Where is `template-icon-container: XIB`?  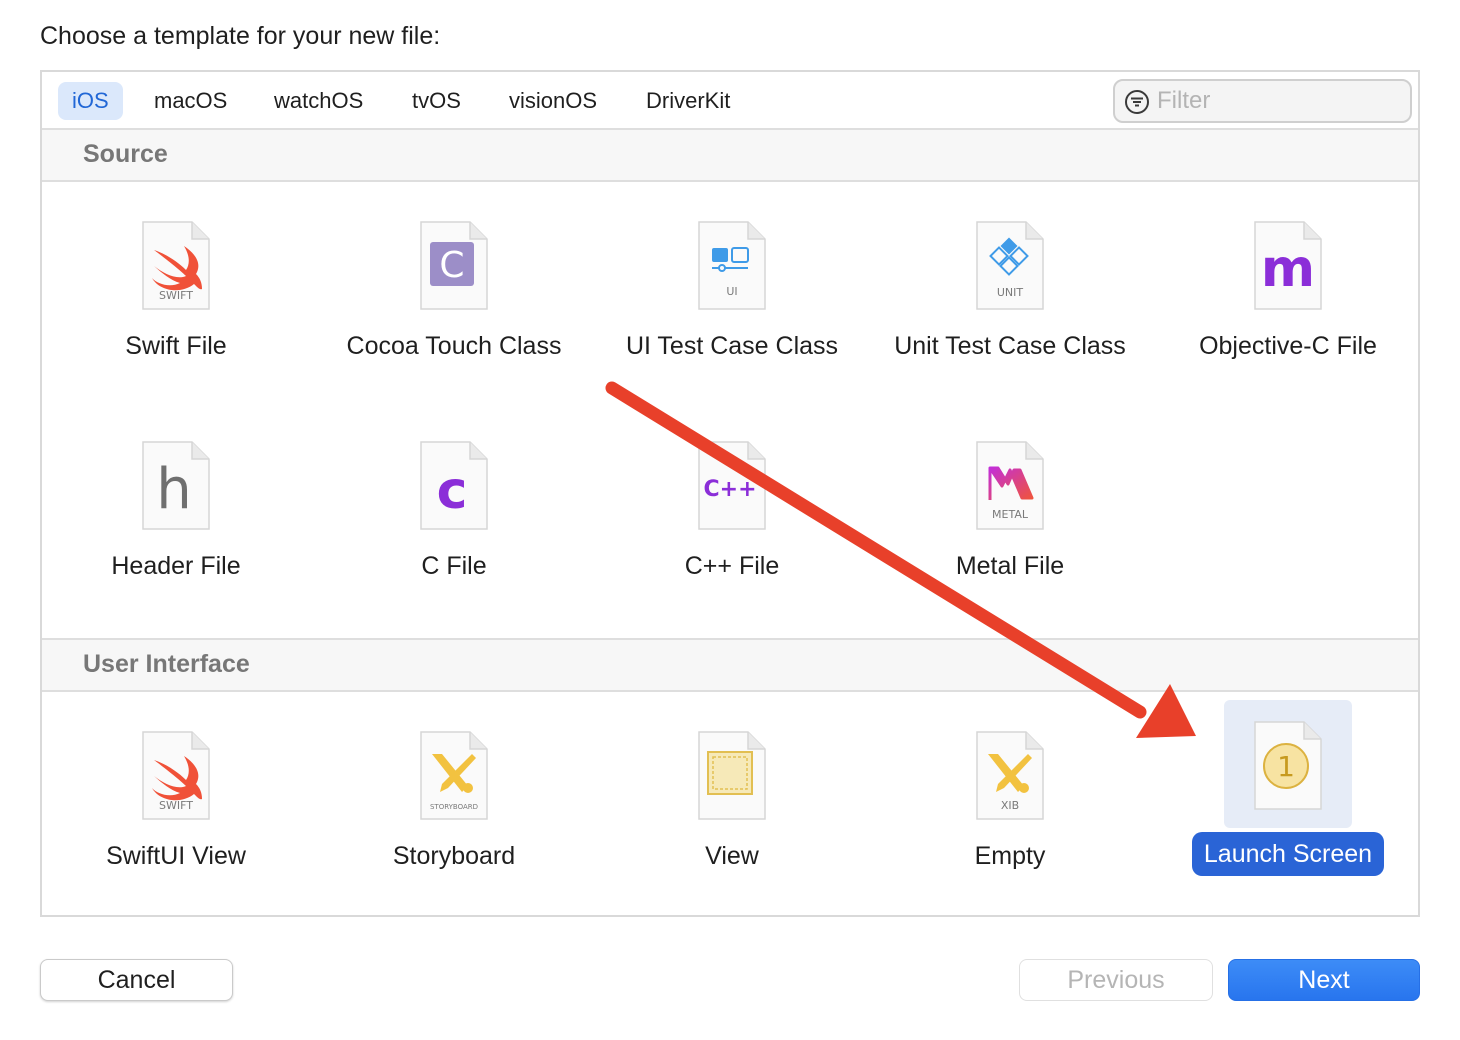 template-icon-container: XIB is located at coordinates (1010, 786).